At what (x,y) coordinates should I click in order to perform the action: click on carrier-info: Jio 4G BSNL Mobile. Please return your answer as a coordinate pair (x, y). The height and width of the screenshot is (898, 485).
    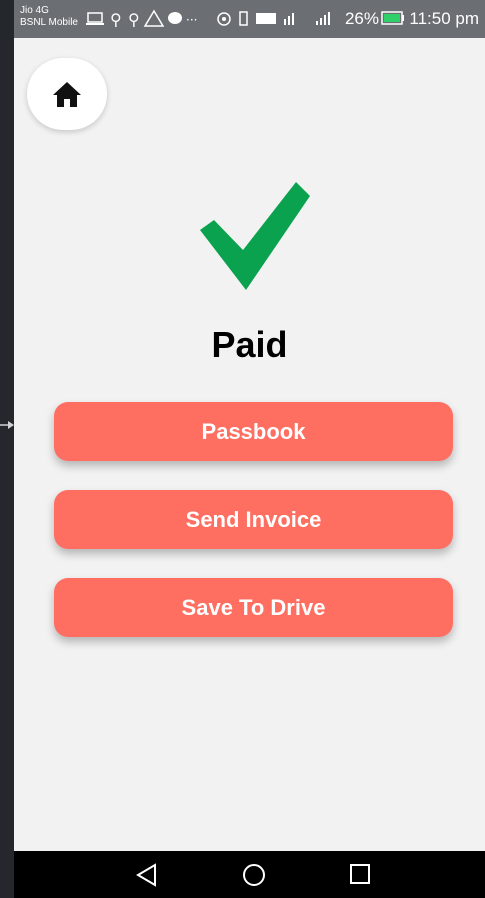
    Looking at the image, I should click on (49, 17).